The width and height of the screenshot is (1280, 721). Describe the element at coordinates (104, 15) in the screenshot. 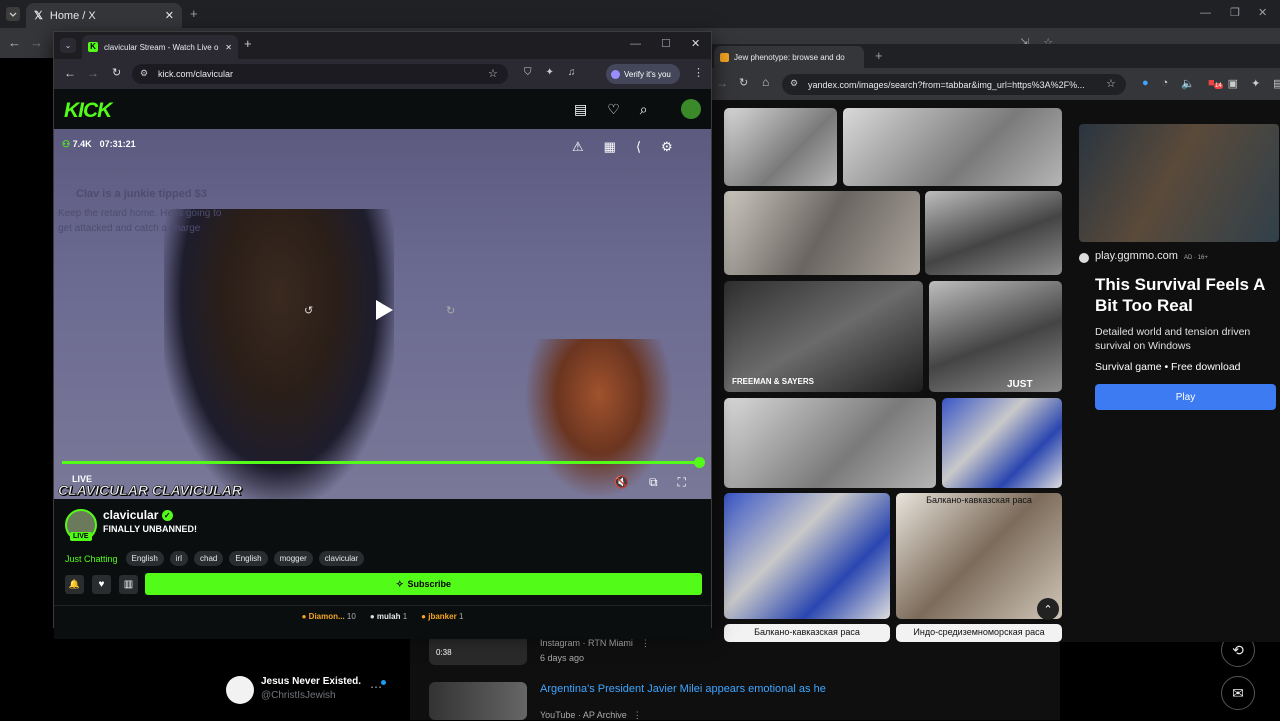

I see `x-tab: 𝕏 Home / X ✕` at that location.